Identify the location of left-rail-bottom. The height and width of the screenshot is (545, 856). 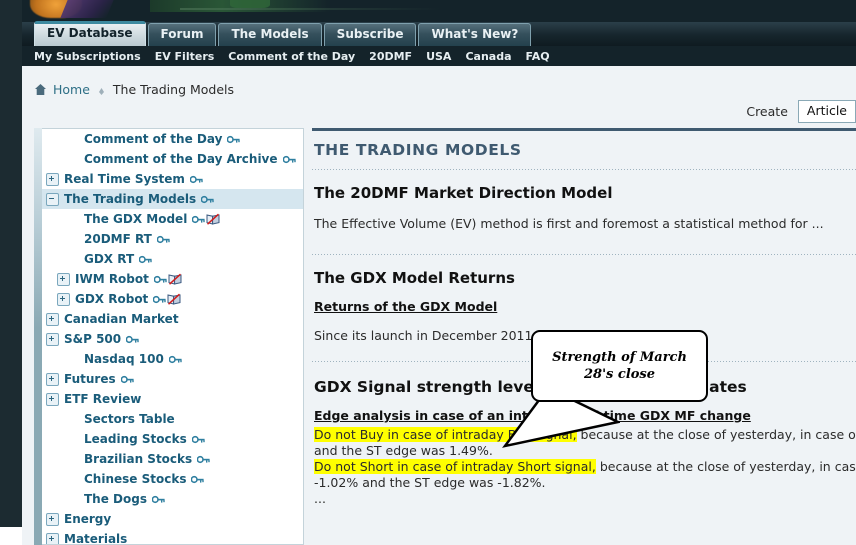
(11, 536).